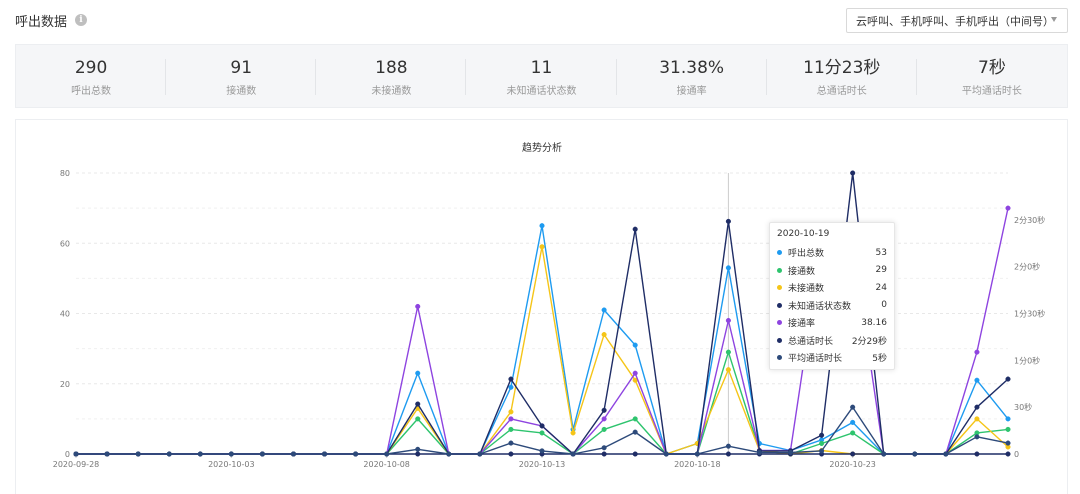 The width and height of the screenshot is (1080, 494). Describe the element at coordinates (1027, 267) in the screenshot. I see `y-right-tick-label: 2分0秒` at that location.